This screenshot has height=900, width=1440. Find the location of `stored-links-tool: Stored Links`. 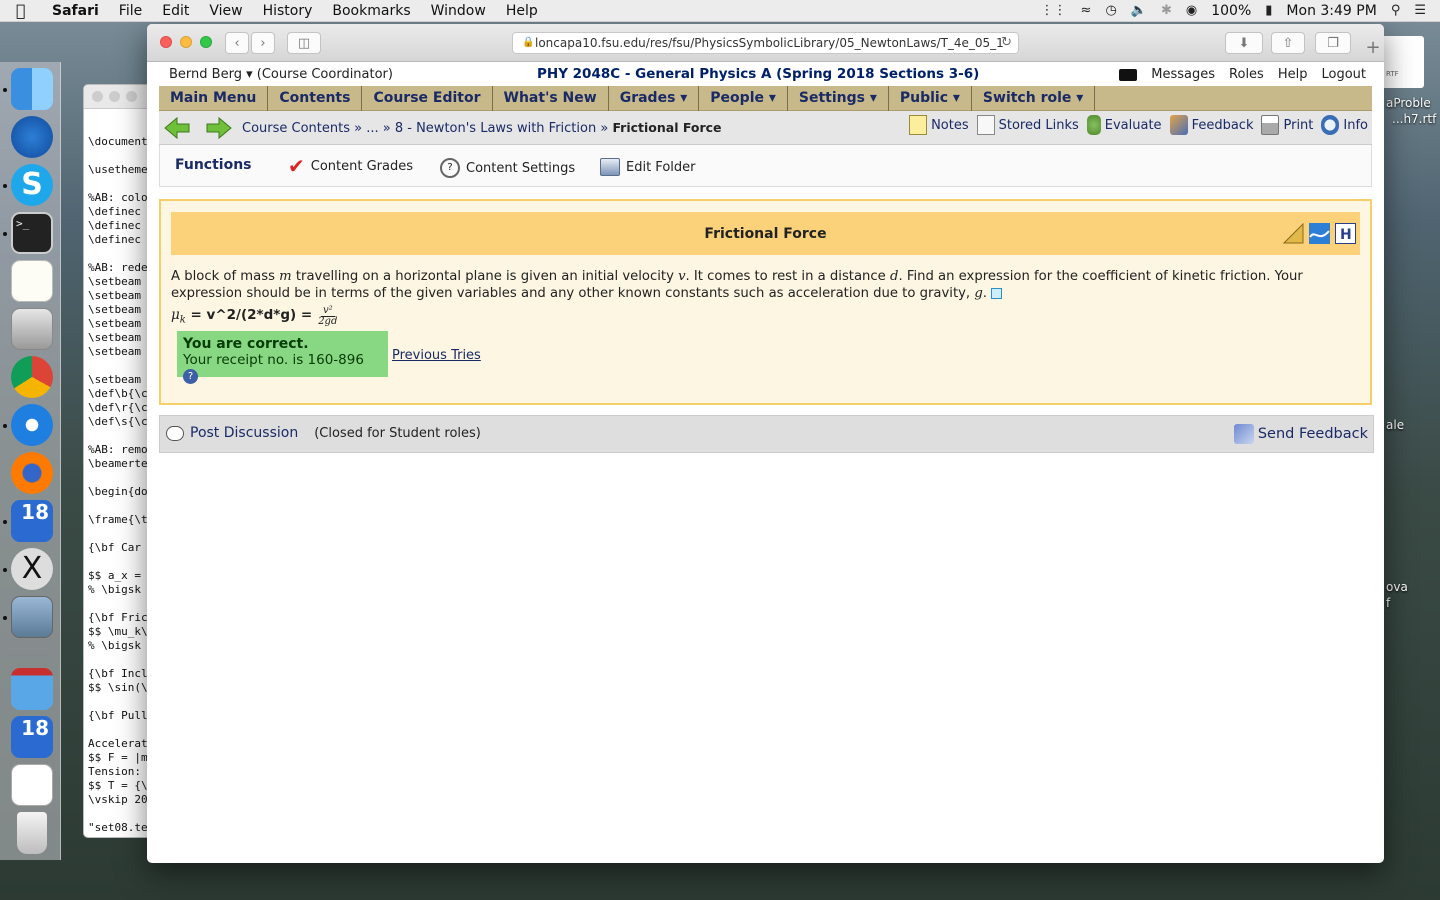

stored-links-tool: Stored Links is located at coordinates (1027, 125).